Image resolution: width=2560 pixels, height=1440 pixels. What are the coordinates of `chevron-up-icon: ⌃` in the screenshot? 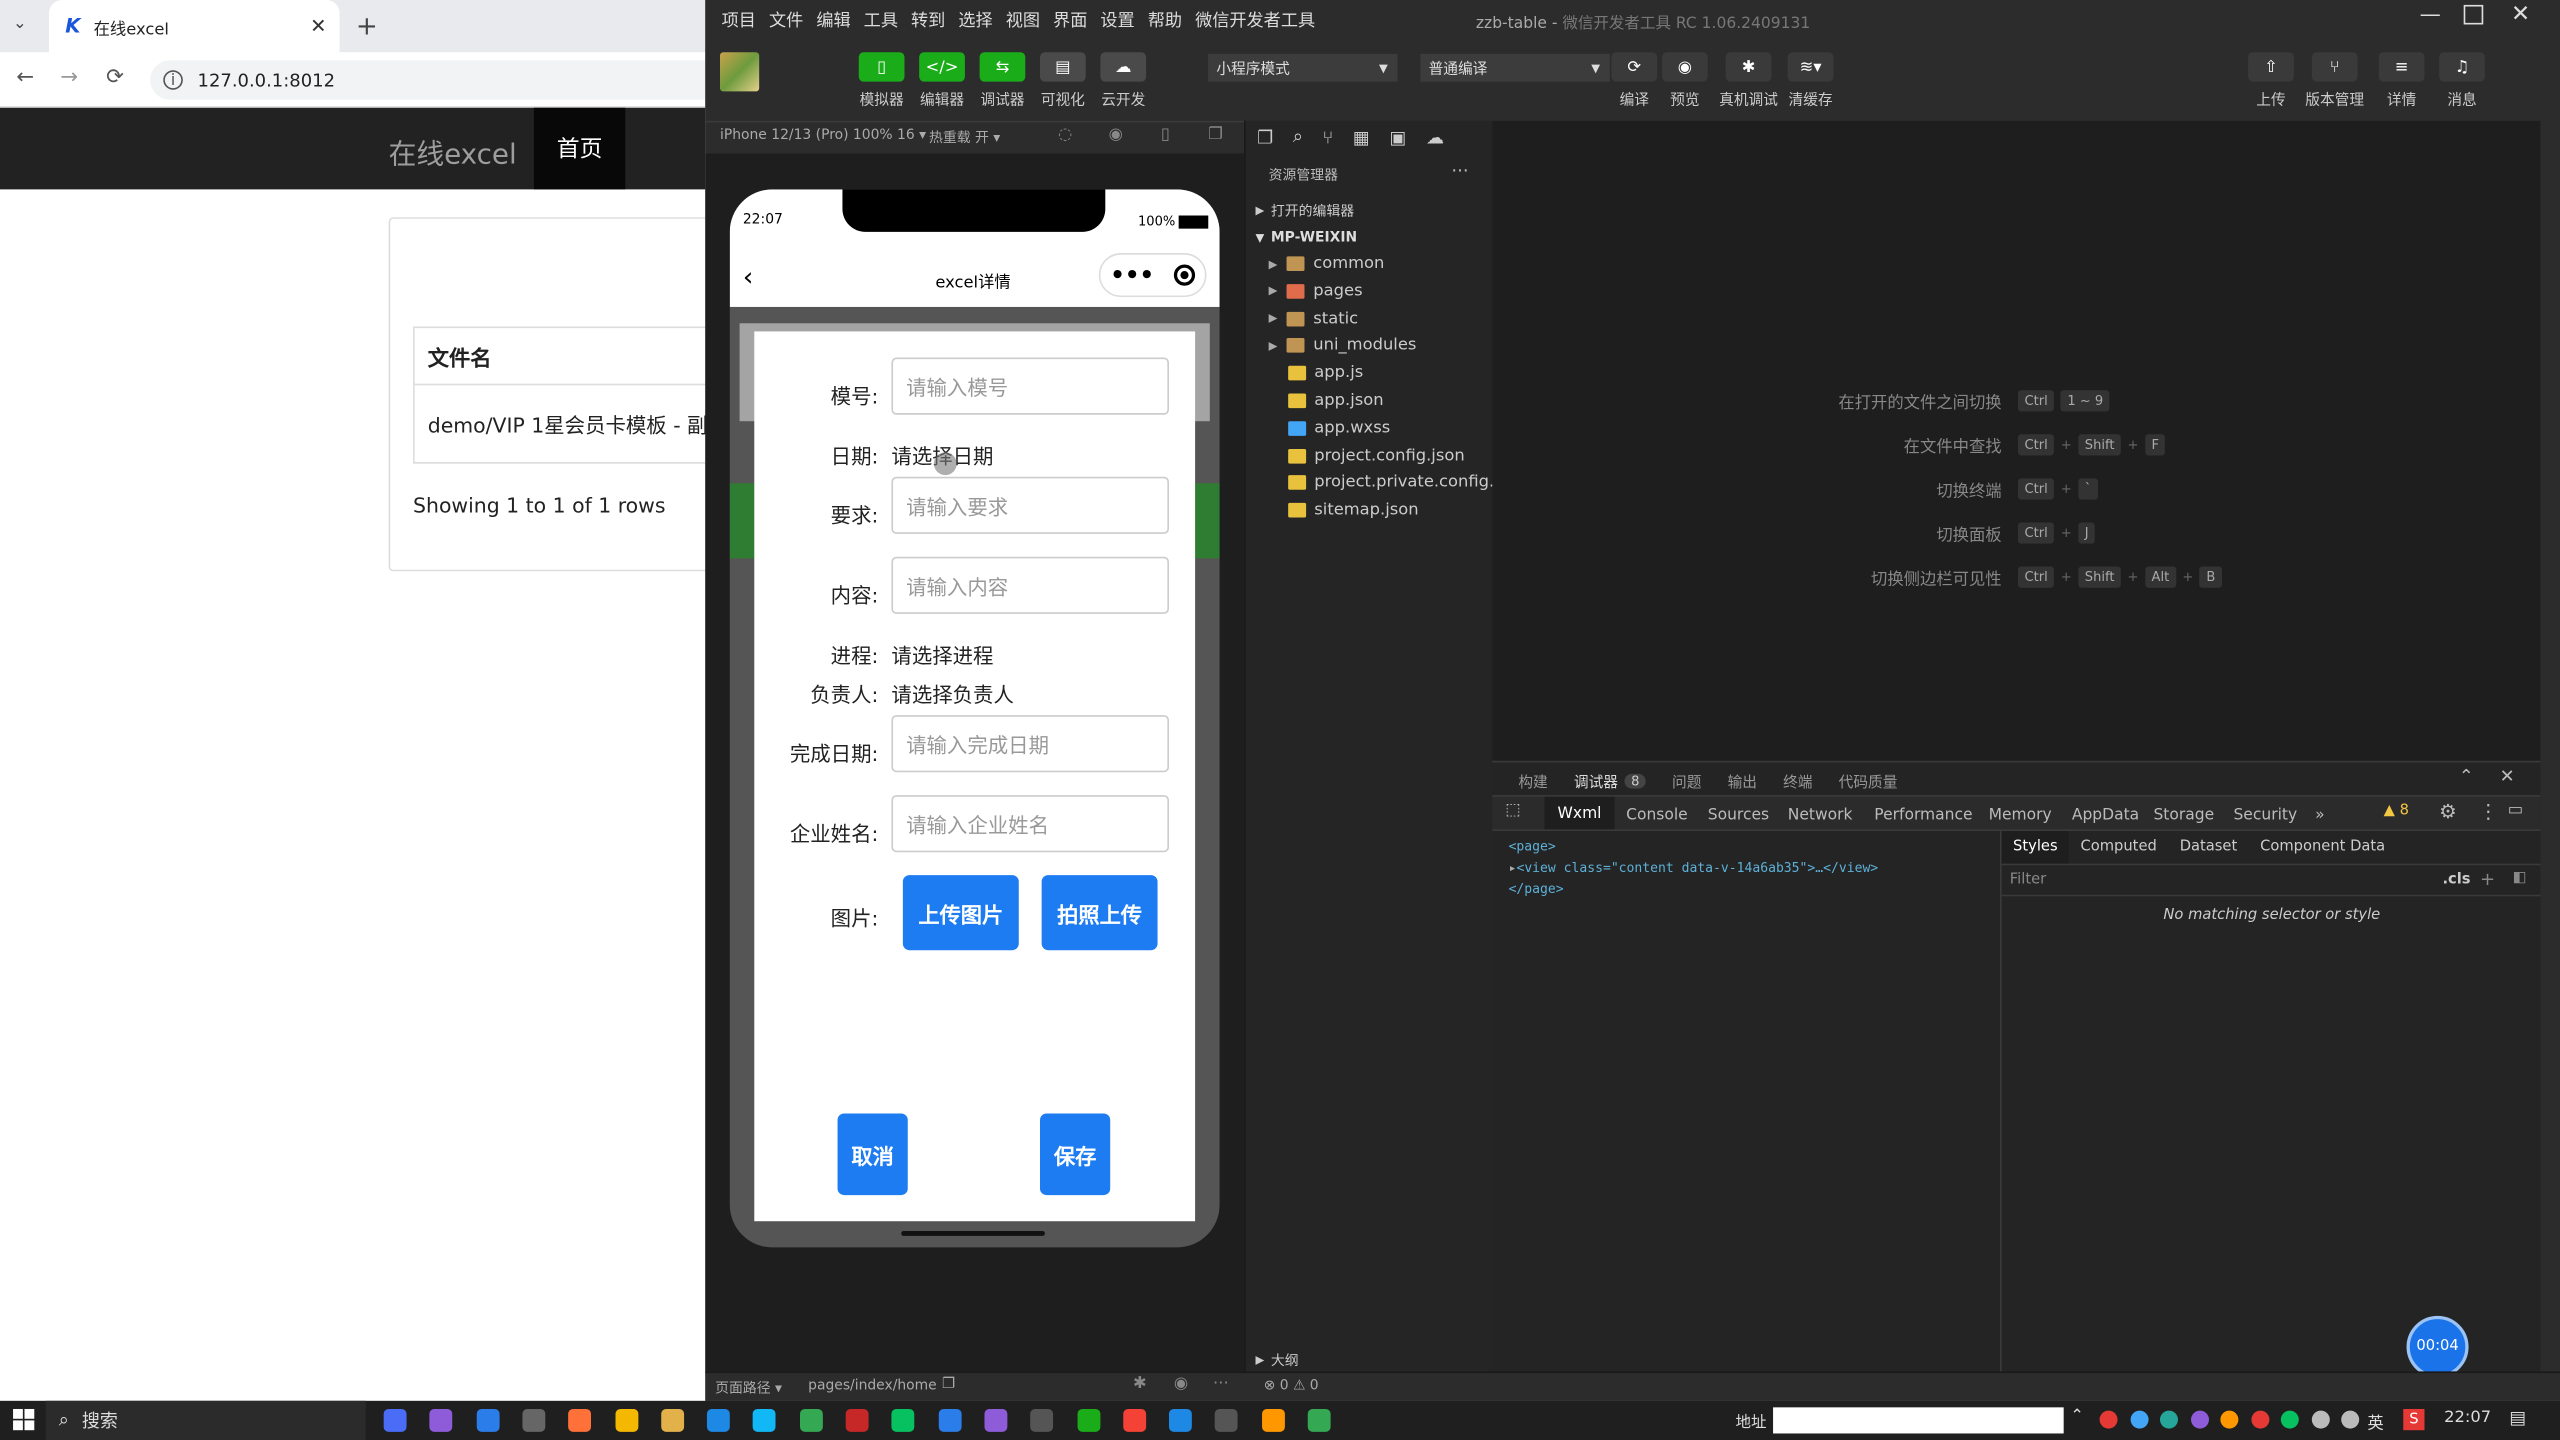 It's located at (2077, 1416).